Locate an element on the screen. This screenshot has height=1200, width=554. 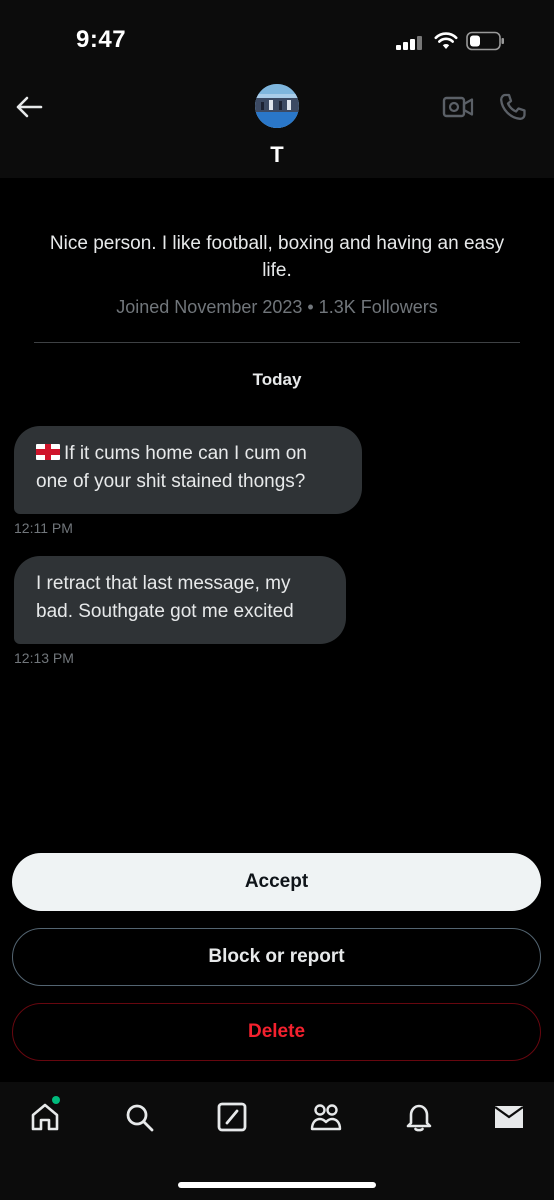
tab-messages is located at coordinates (509, 1117).